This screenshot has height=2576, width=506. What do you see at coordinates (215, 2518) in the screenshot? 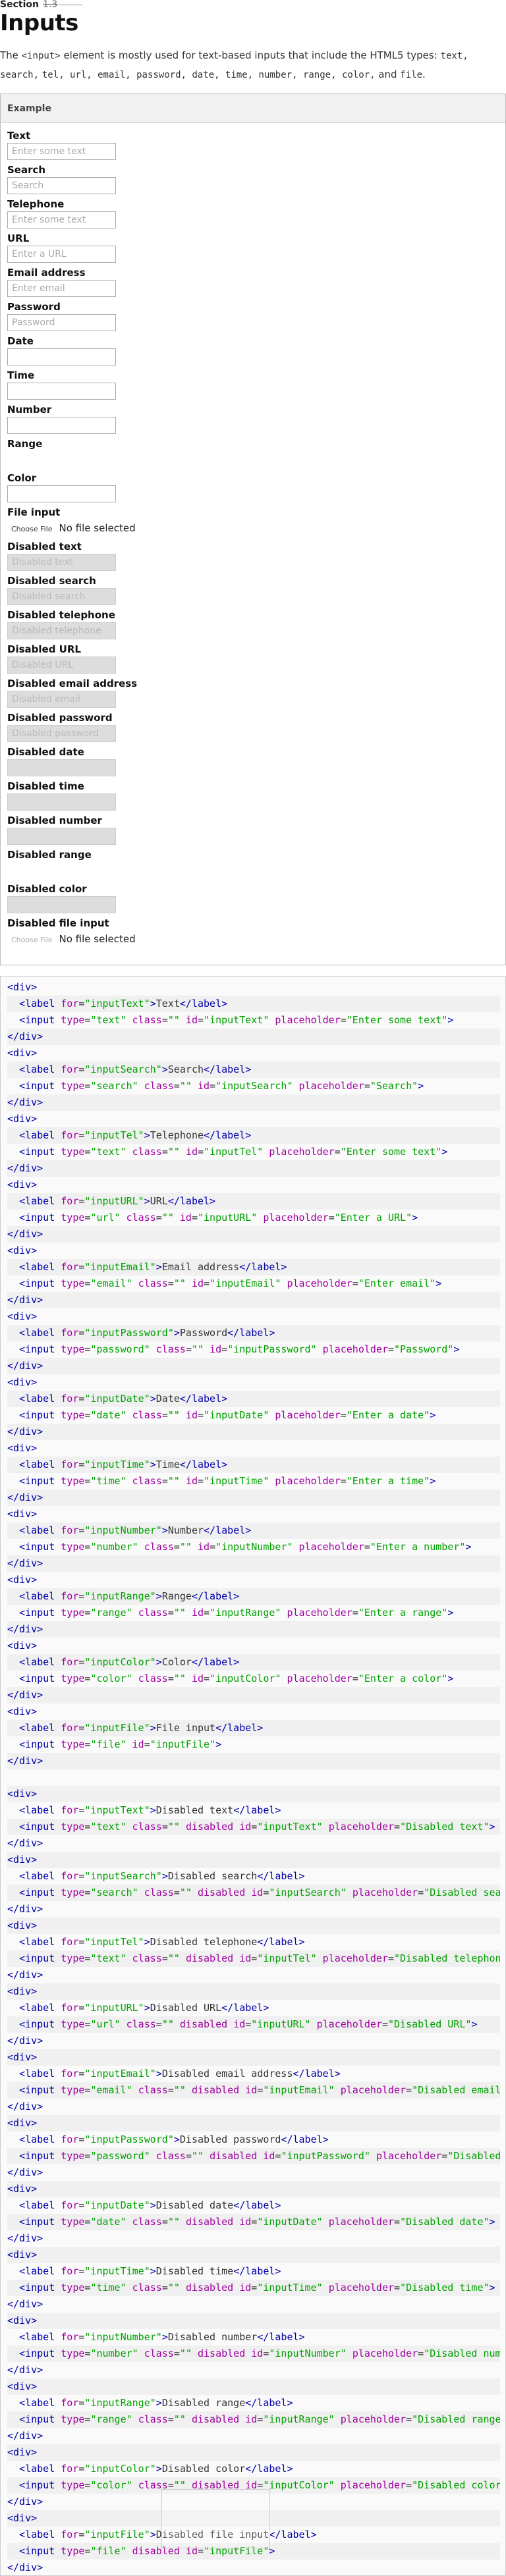
I see `overlay-box` at bounding box center [215, 2518].